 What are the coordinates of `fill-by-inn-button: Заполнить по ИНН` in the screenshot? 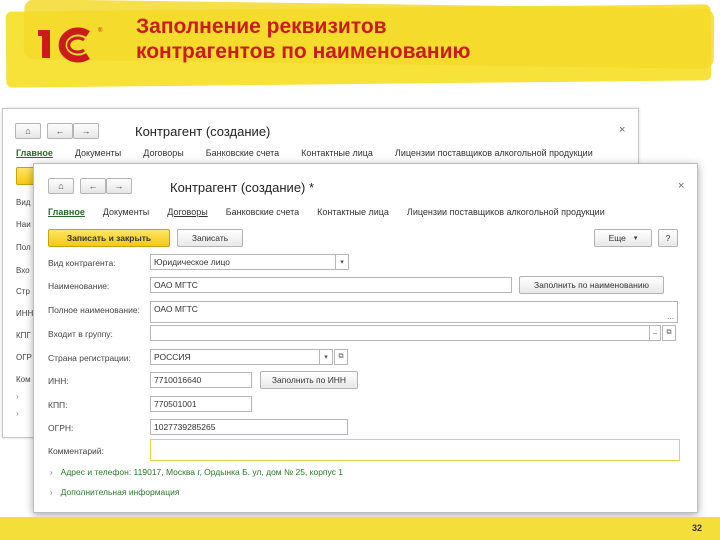 It's located at (309, 380).